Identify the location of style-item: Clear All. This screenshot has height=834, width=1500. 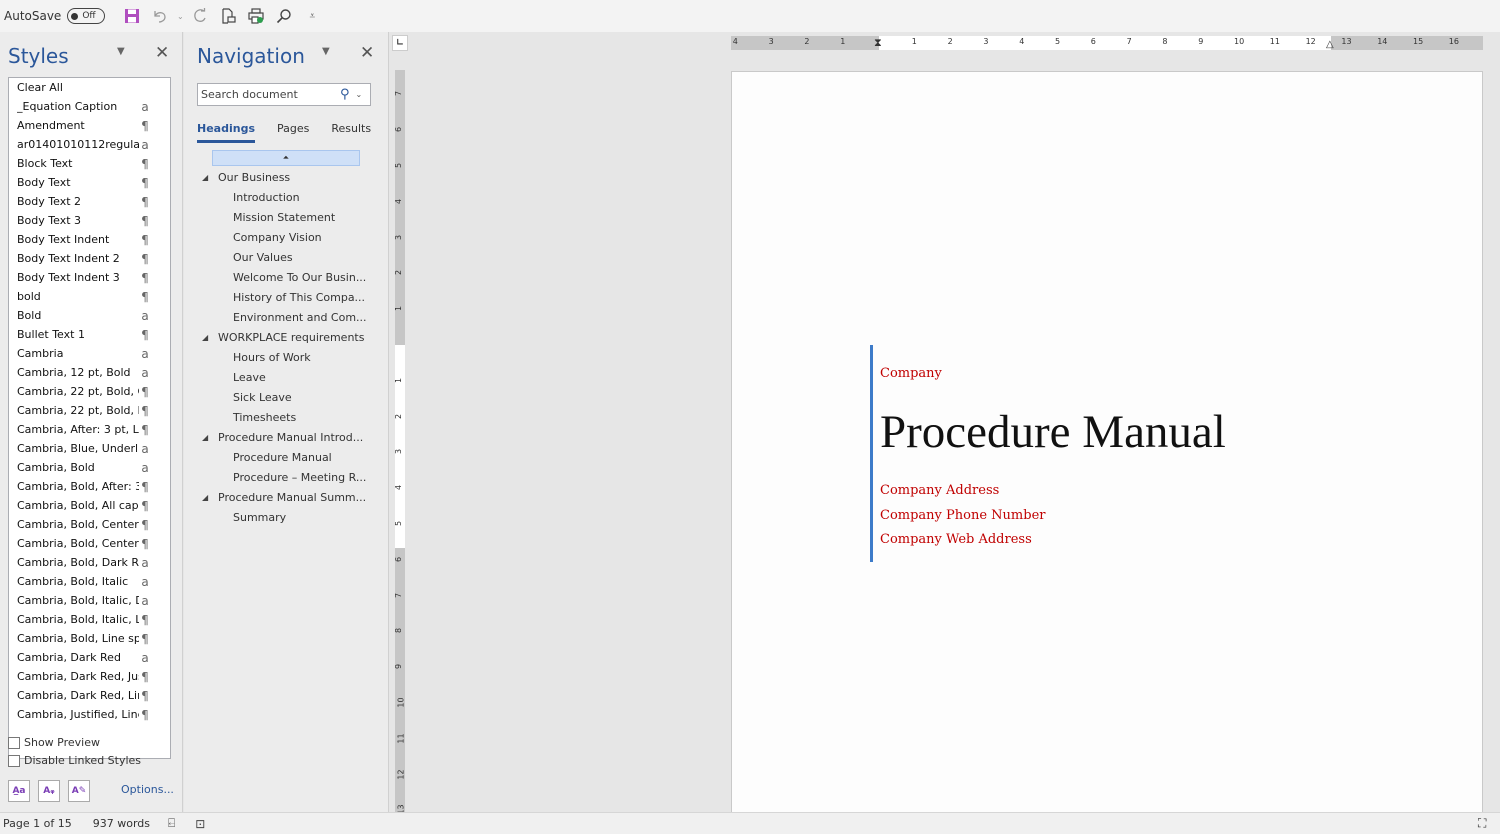
(89, 87).